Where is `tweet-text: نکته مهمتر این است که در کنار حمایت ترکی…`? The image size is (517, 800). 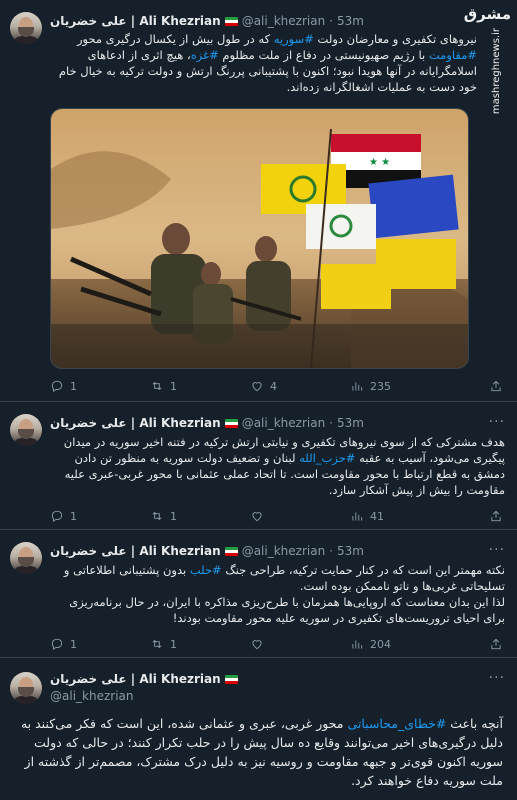 tweet-text: نکته مهمتر این است که در کنار حمایت ترکی… is located at coordinates (277, 594).